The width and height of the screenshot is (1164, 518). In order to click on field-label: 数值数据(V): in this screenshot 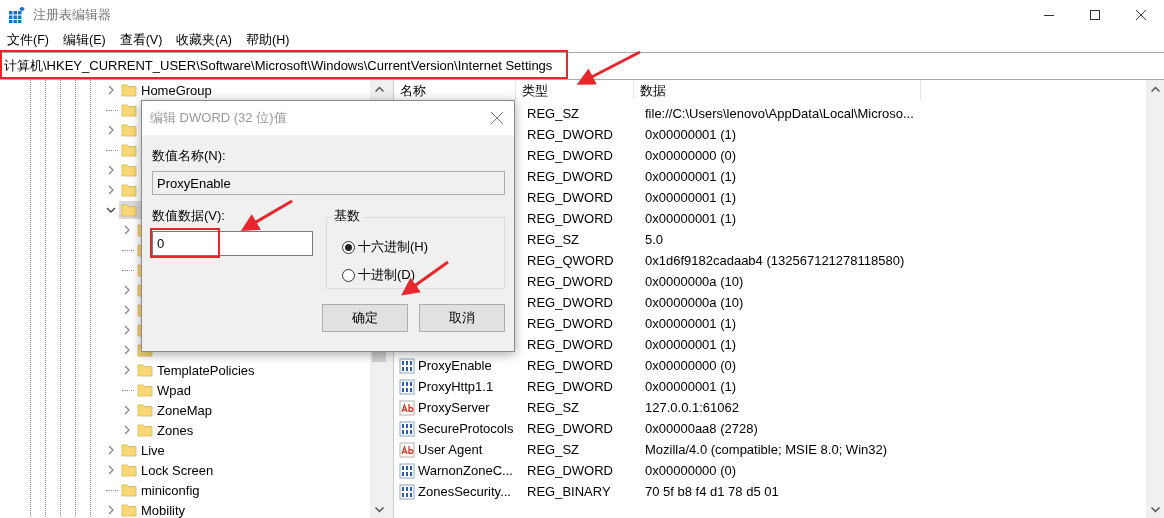, I will do `click(188, 216)`.